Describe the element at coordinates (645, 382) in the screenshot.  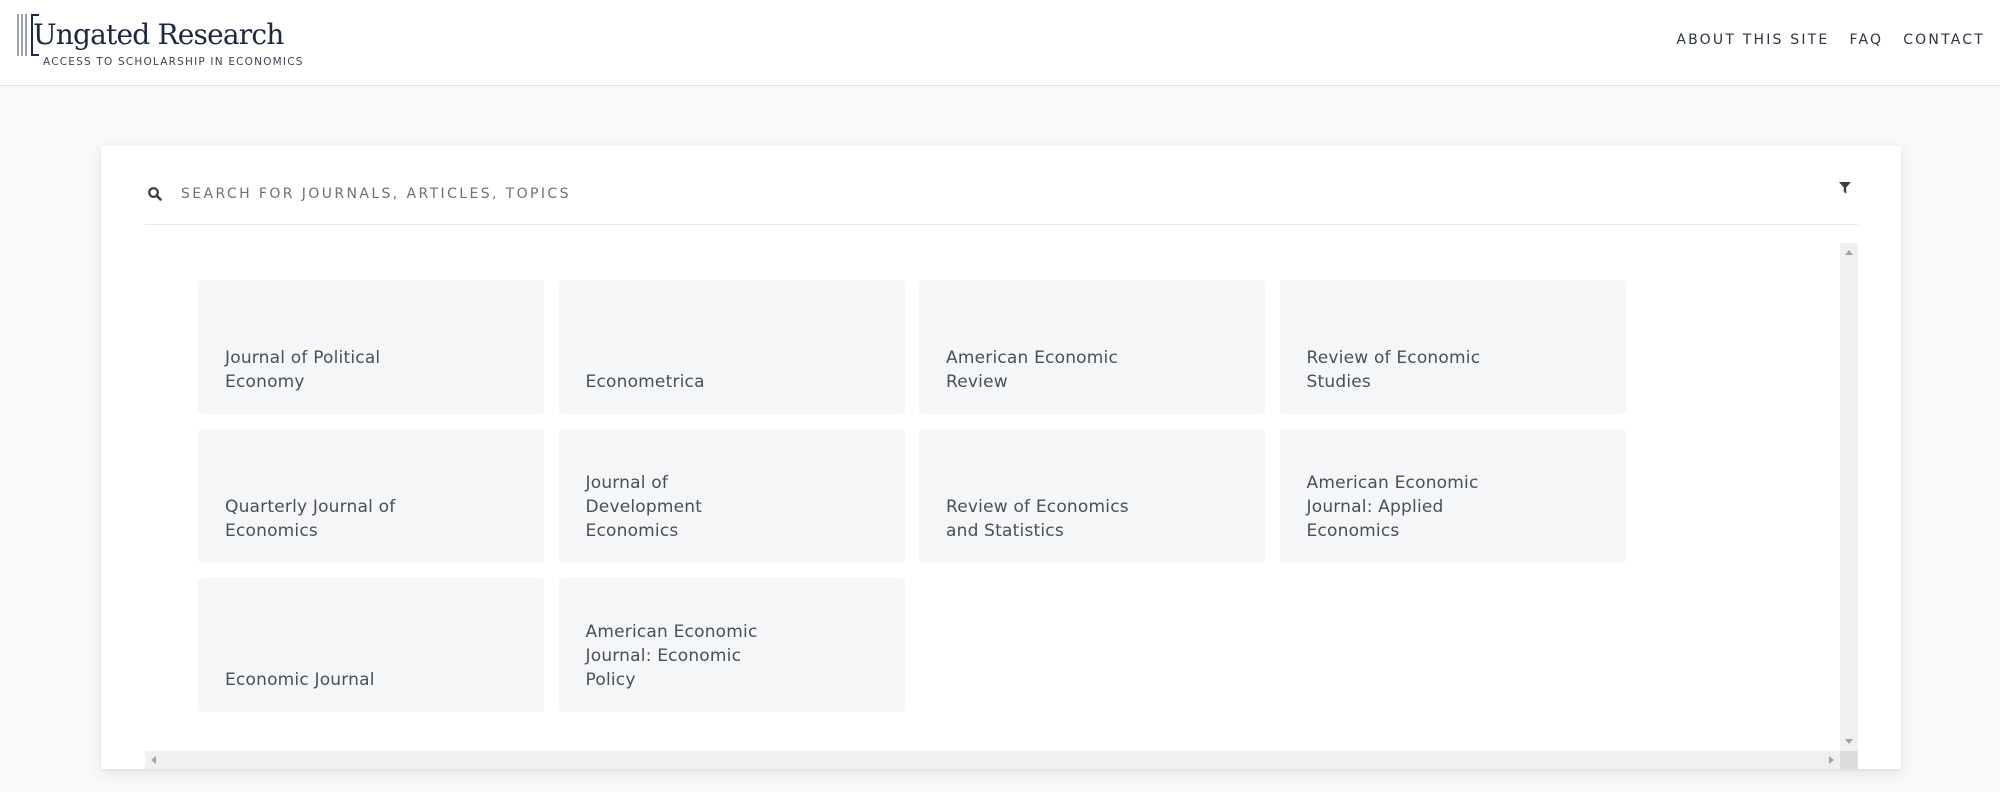
I see `journal-title: Econometrica` at that location.